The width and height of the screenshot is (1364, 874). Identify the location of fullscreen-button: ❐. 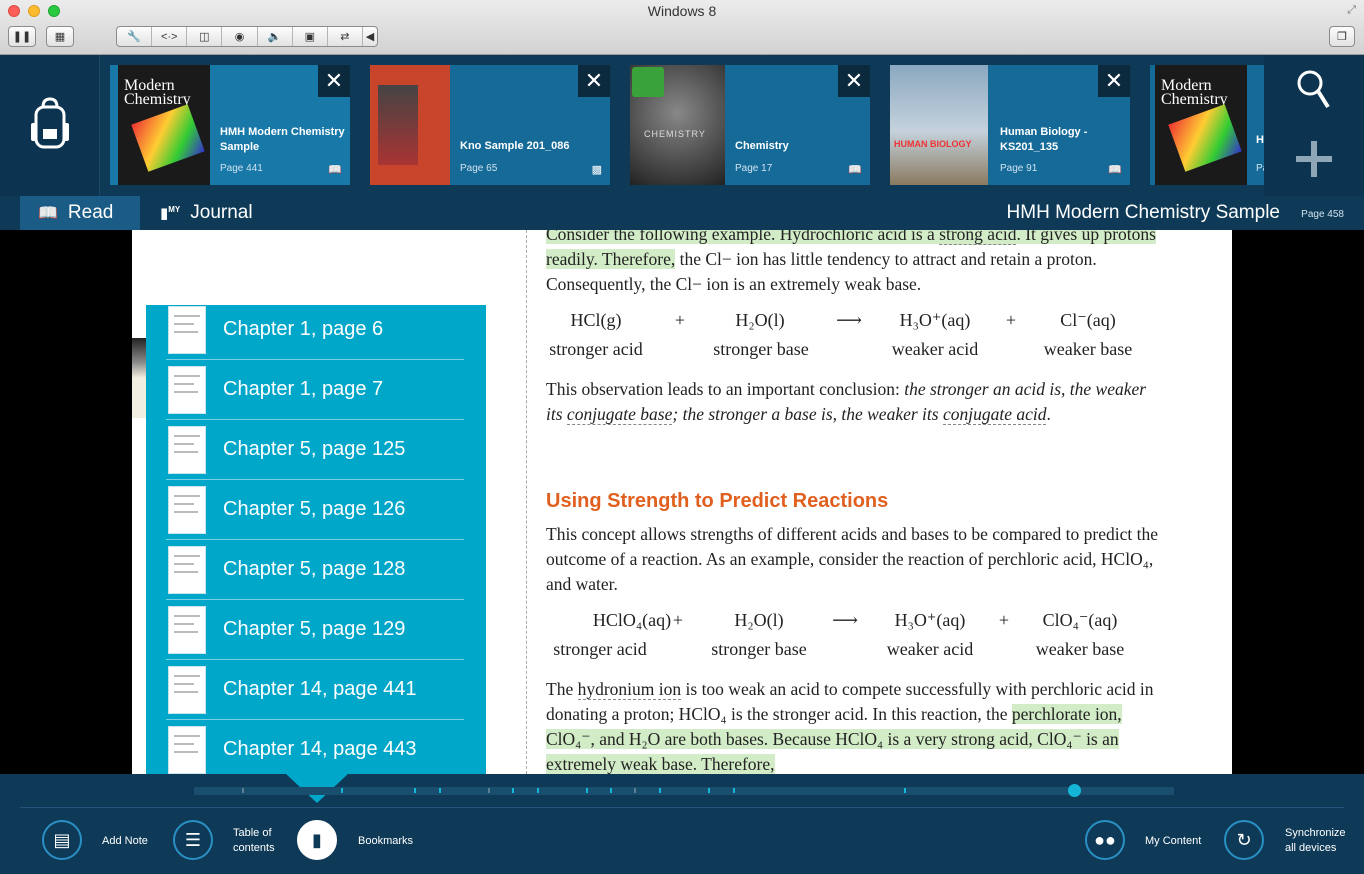
(1342, 36).